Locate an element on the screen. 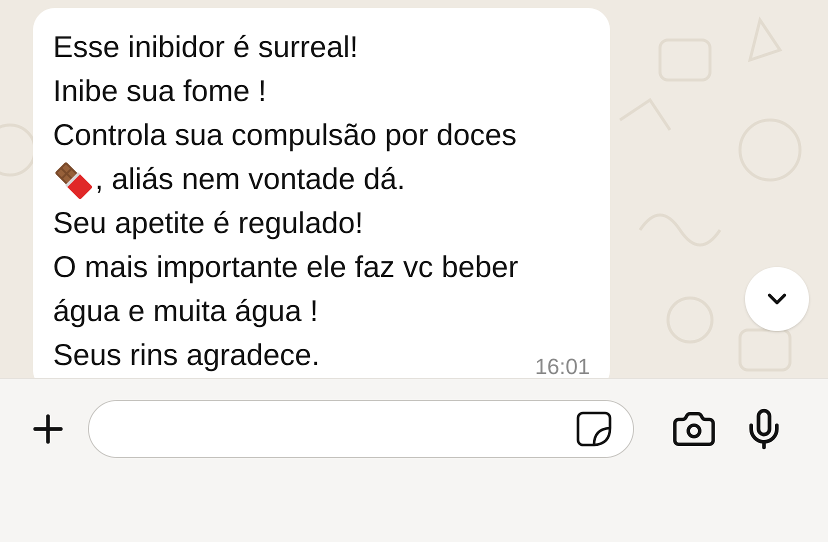 The image size is (828, 542). message-text: Seus rins agradece. is located at coordinates (186, 356).